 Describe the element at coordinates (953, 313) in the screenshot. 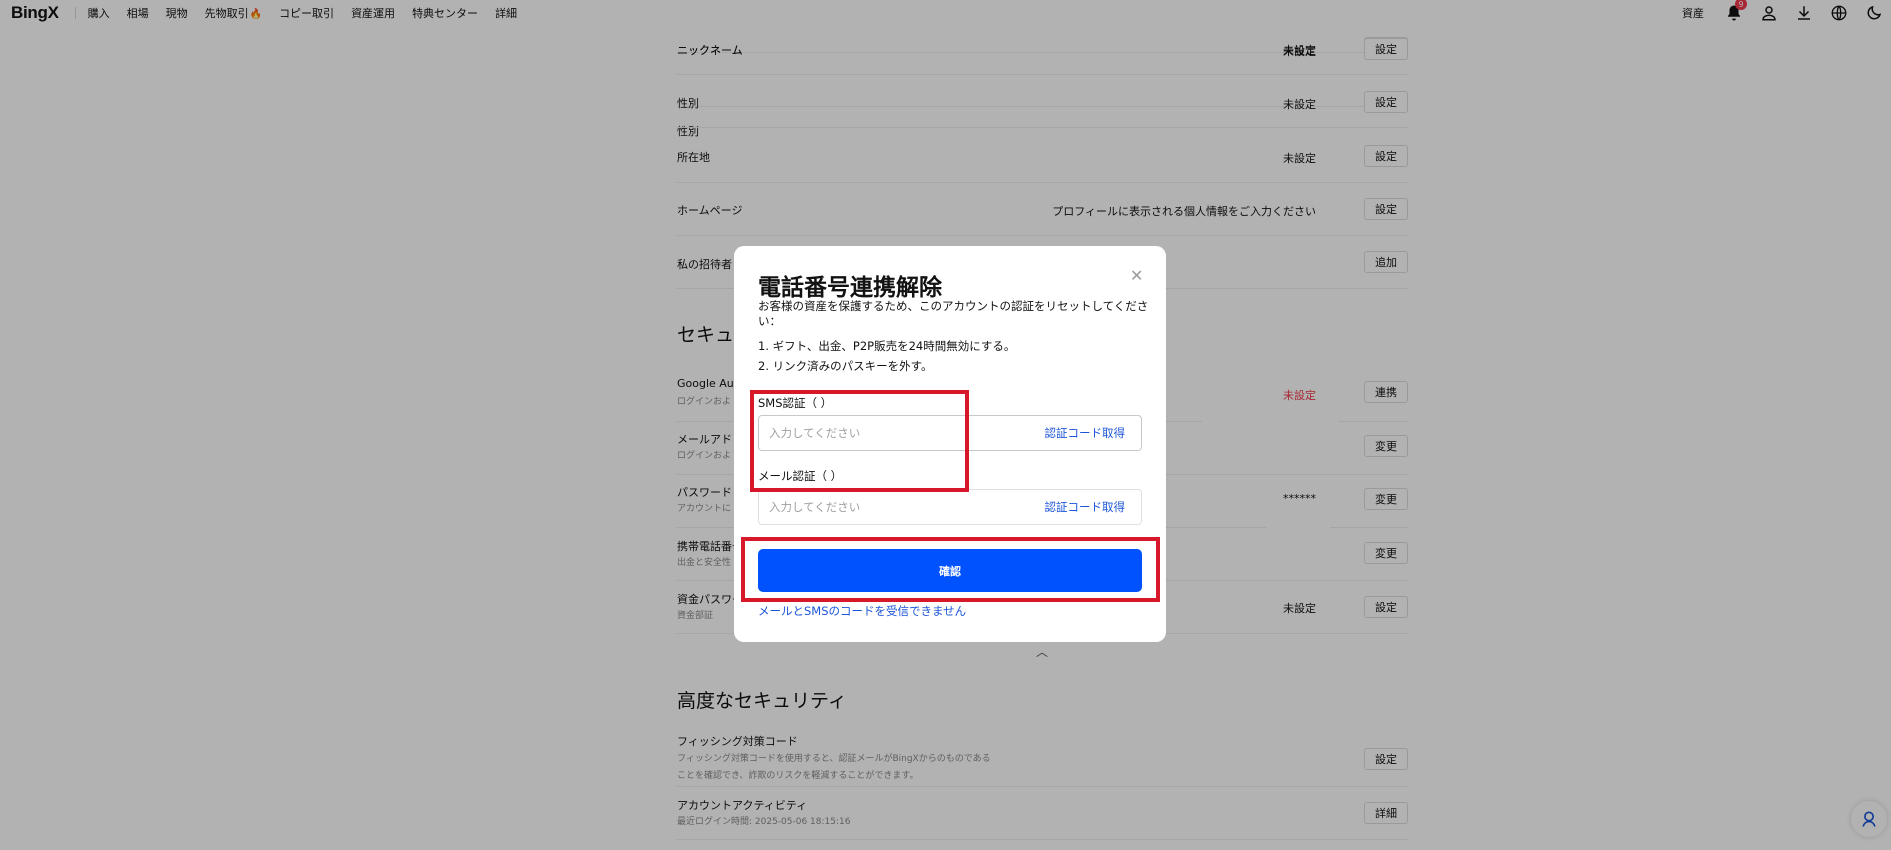

I see `modal-description: お客様の資産を保護するため、このアカウントの認証をリセットしてください：` at that location.